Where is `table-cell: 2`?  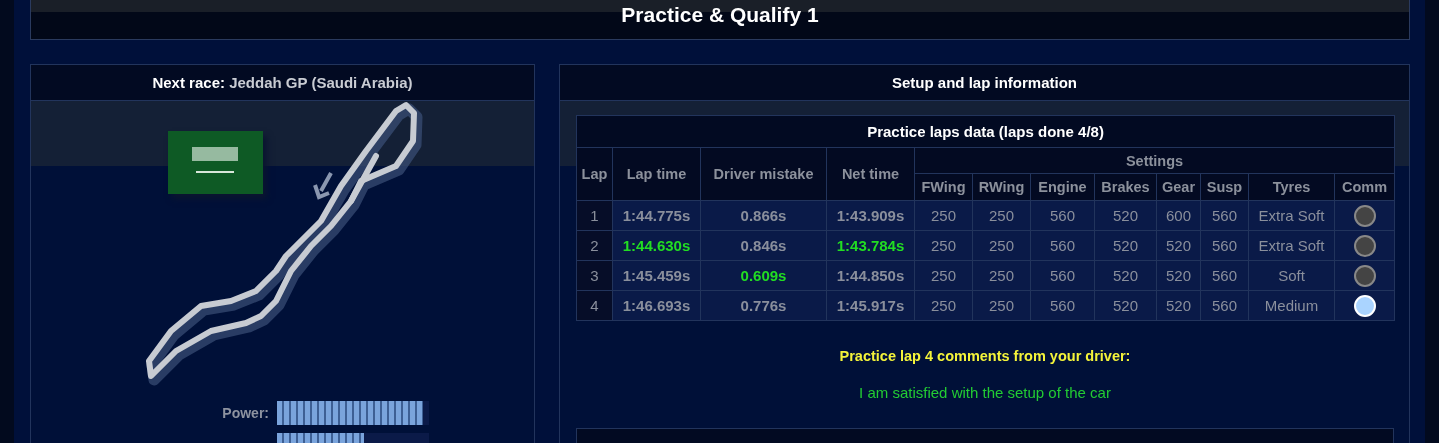 table-cell: 2 is located at coordinates (594, 245).